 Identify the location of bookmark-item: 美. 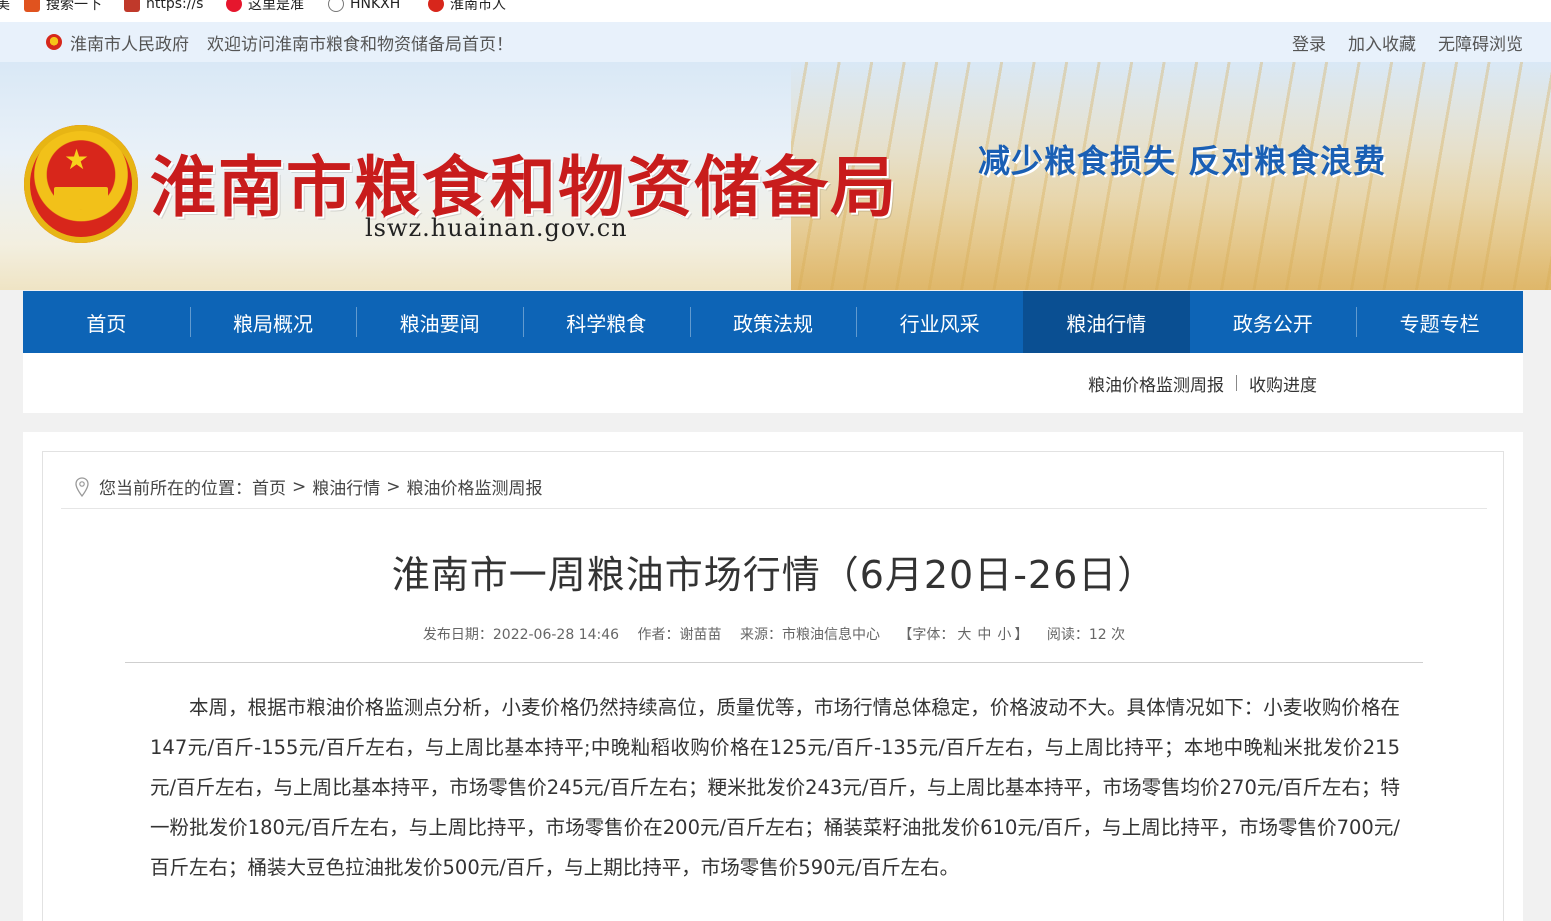
(5, 7).